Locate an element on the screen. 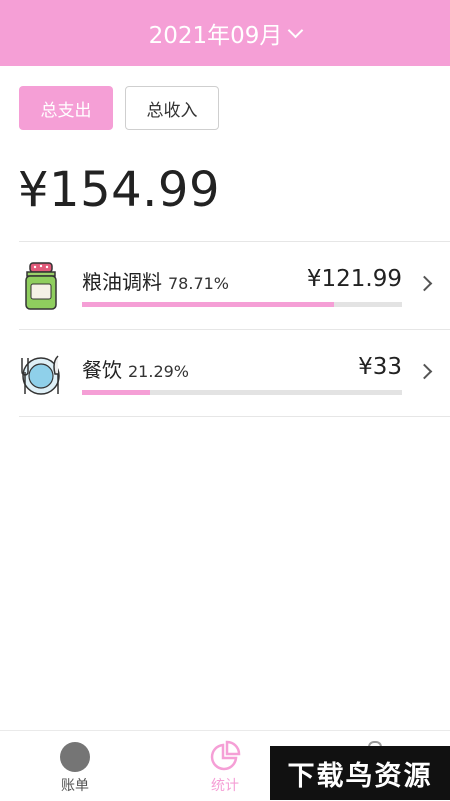 This screenshot has height=801, width=450. total-expense-button: 总支出 is located at coordinates (66, 108).